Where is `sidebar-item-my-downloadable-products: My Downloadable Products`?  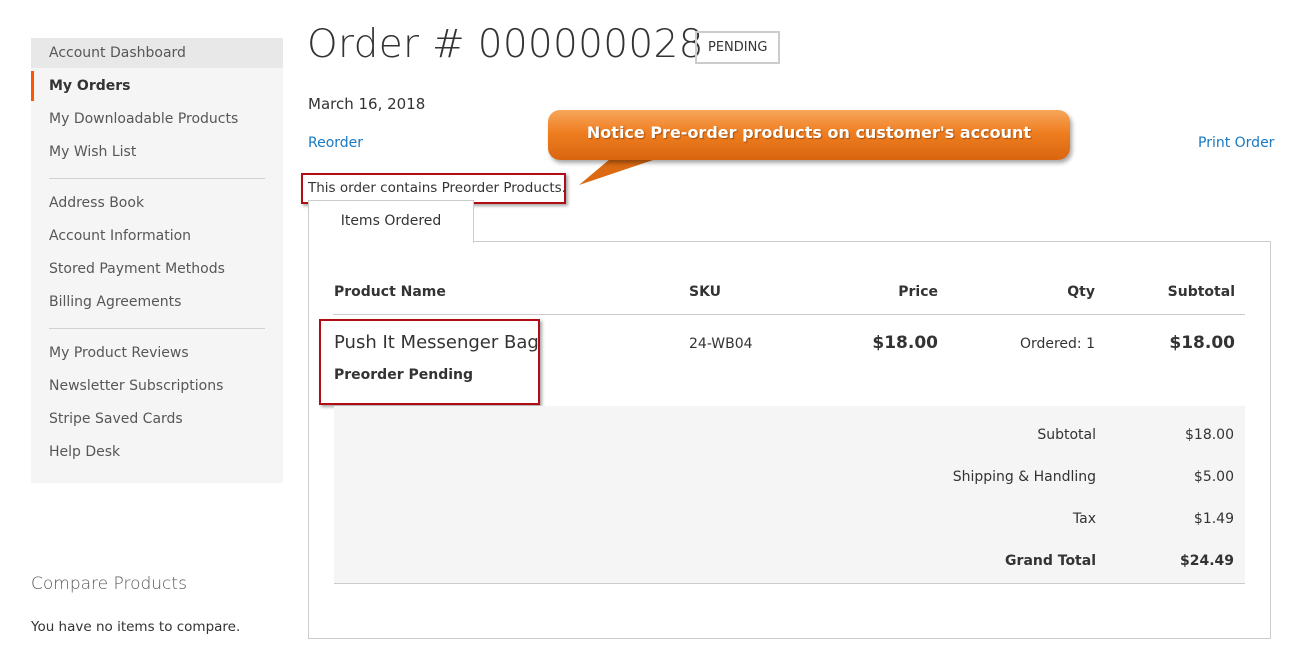
sidebar-item-my-downloadable-products: My Downloadable Products is located at coordinates (157, 119).